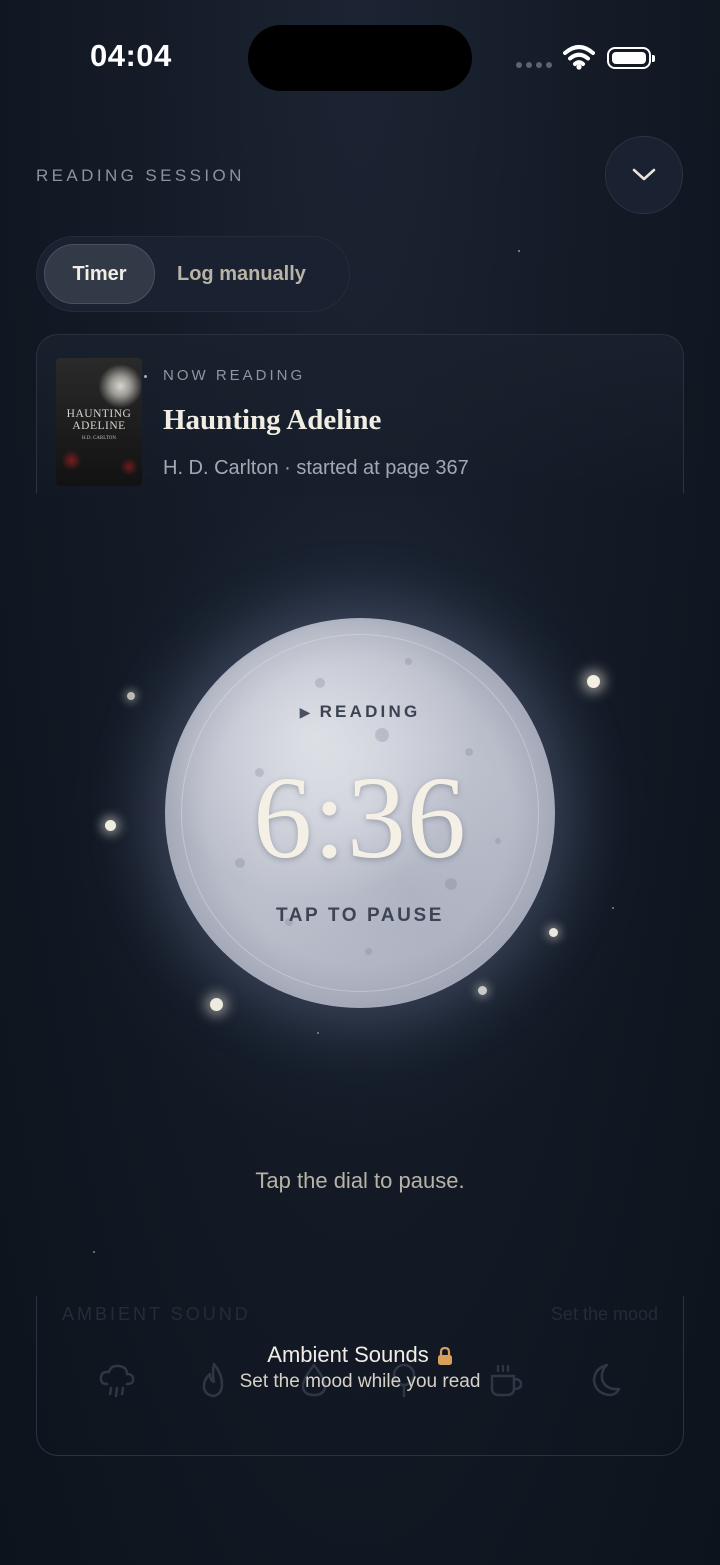  I want to click on lock-icon, so click(444, 1356).